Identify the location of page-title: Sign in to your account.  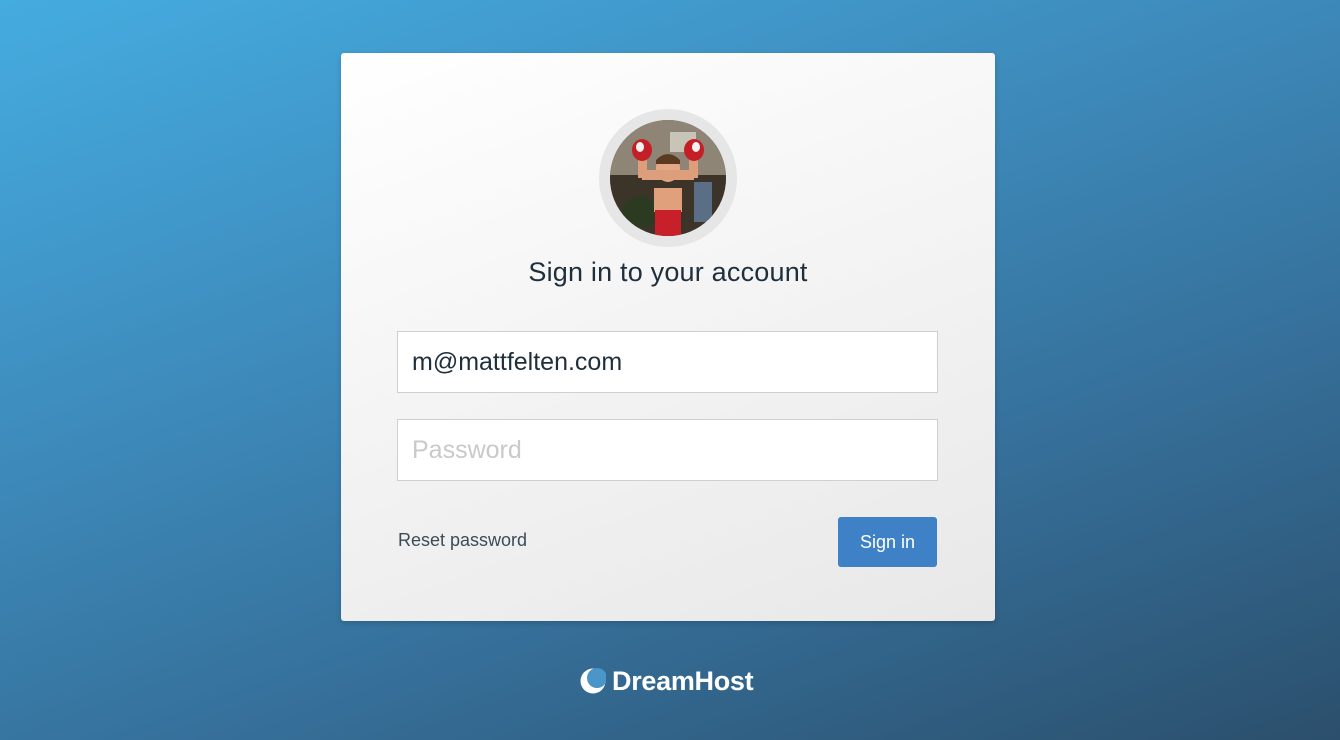
(668, 272).